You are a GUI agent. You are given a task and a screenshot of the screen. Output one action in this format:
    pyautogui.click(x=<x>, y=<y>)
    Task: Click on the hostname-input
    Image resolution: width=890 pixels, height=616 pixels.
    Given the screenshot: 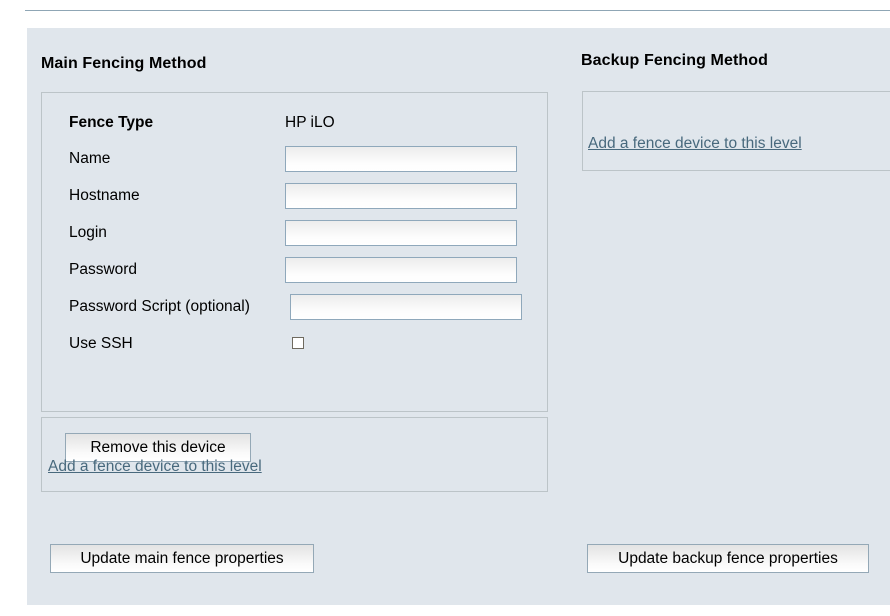 What is the action you would take?
    pyautogui.click(x=401, y=196)
    